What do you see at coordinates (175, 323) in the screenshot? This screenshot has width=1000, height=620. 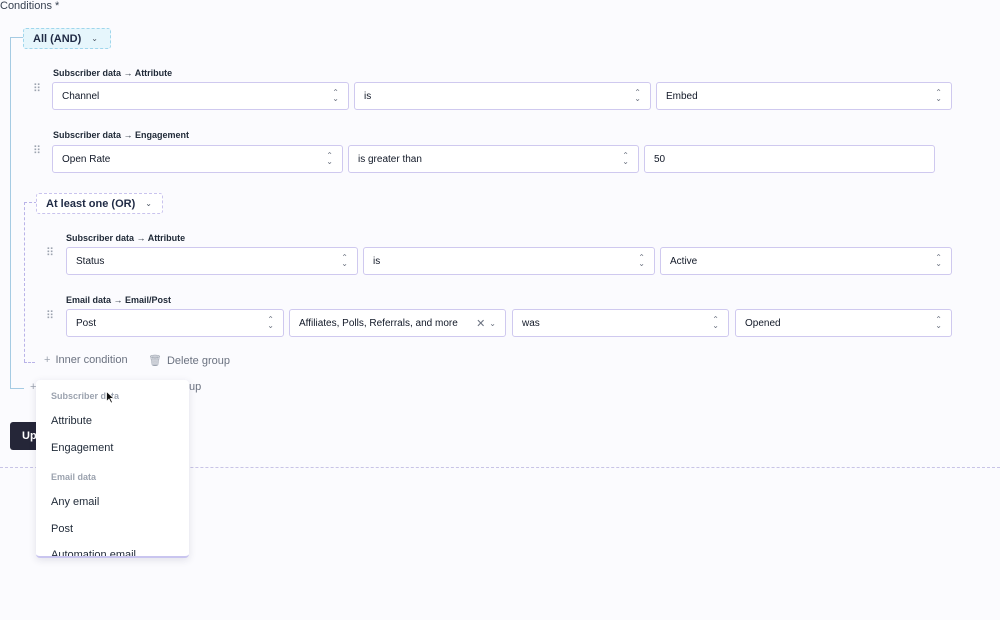 I see `condition-field-select: Post ⌃ ⌄` at bounding box center [175, 323].